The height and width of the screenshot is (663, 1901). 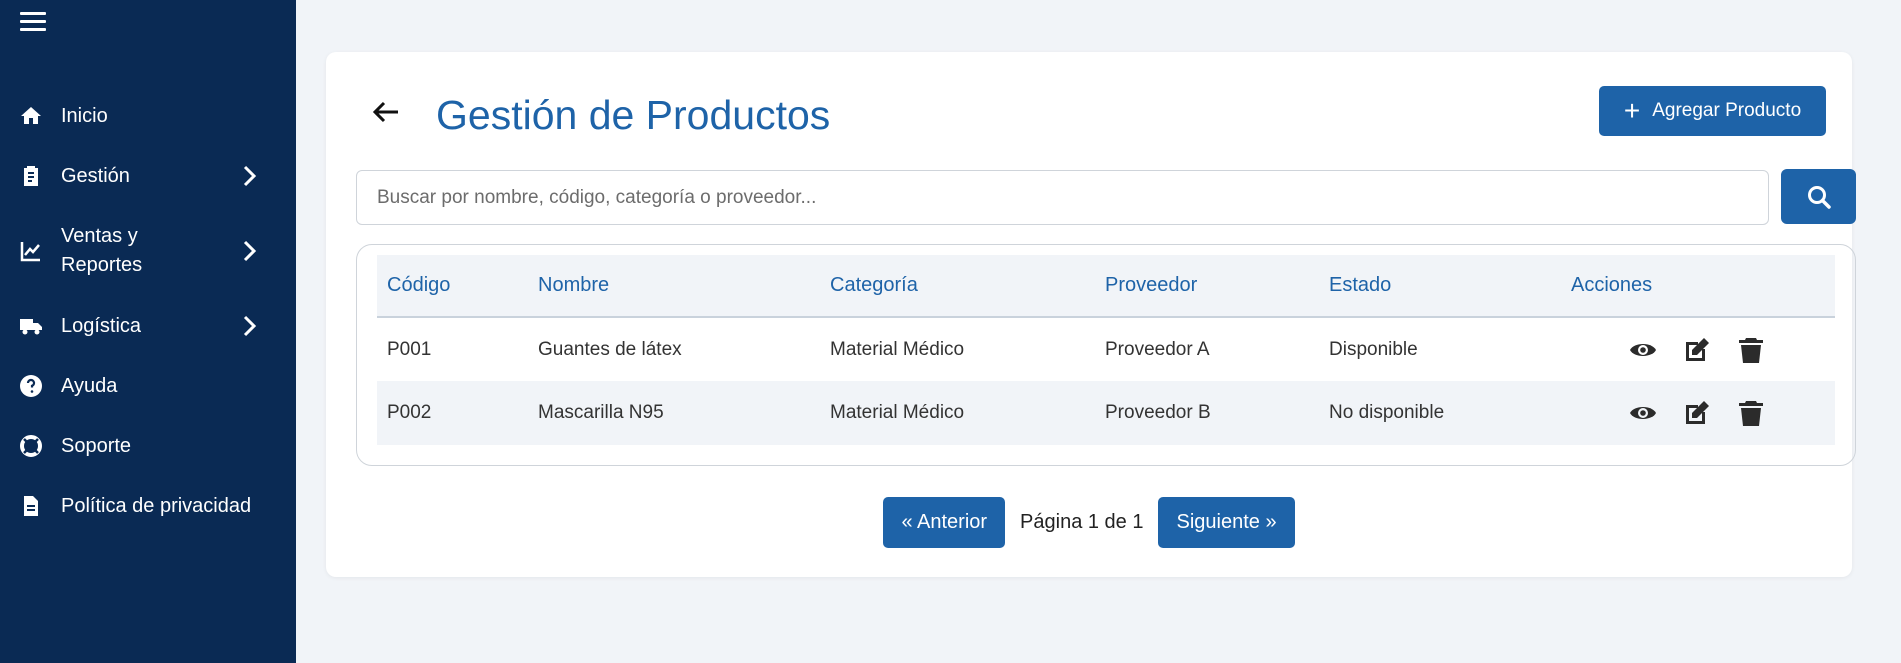 I want to click on search-button, so click(x=1818, y=196).